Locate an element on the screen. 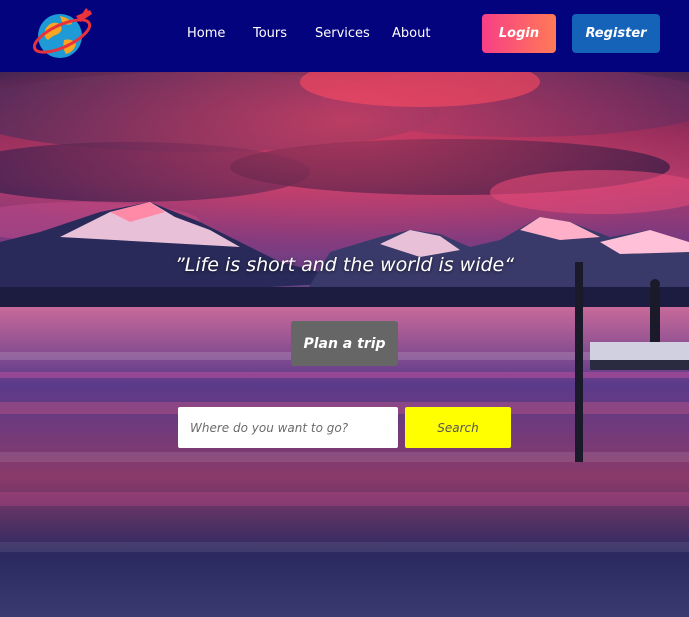 This screenshot has height=617, width=689. register-button: Register is located at coordinates (616, 33).